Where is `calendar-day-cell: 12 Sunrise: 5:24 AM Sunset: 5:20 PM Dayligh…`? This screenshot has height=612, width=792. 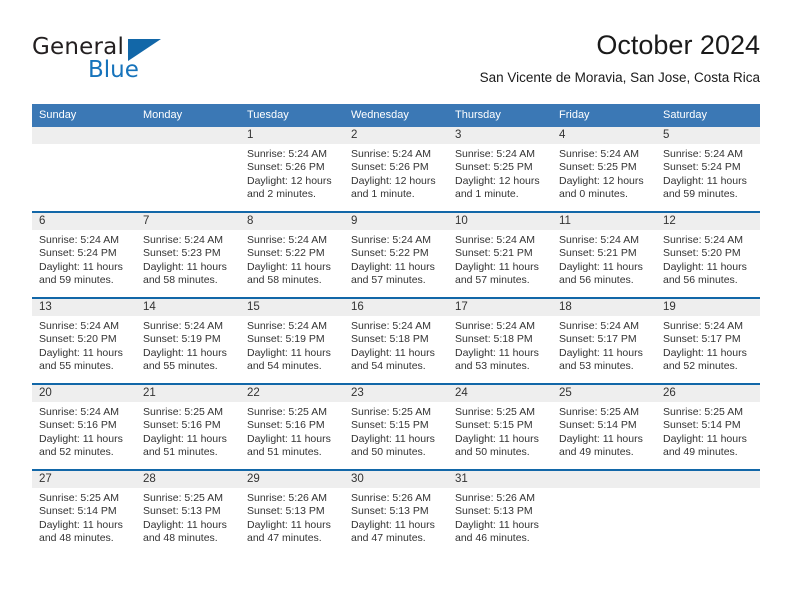
calendar-day-cell: 12 Sunrise: 5:24 AM Sunset: 5:20 PM Dayligh… is located at coordinates (708, 254).